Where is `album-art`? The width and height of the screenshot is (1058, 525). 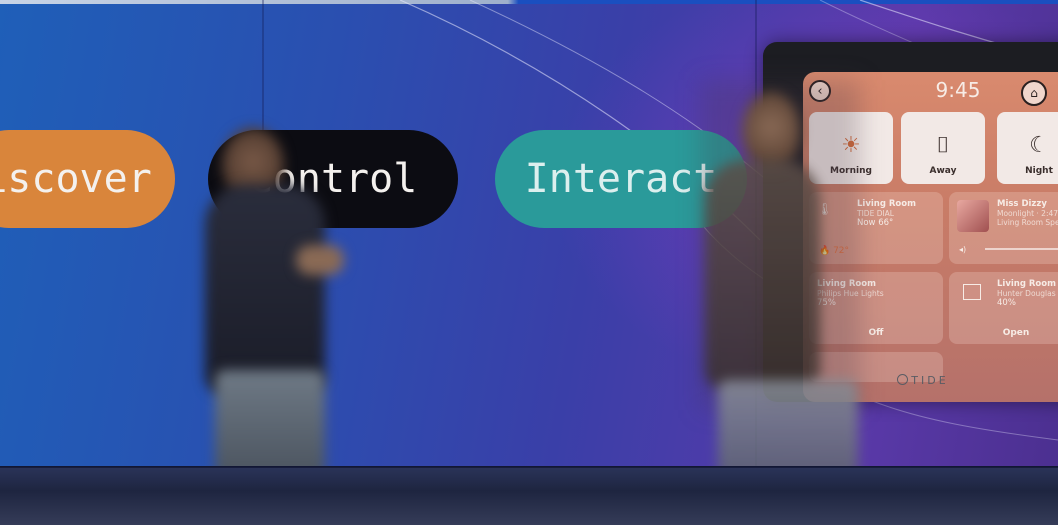
album-art is located at coordinates (973, 216).